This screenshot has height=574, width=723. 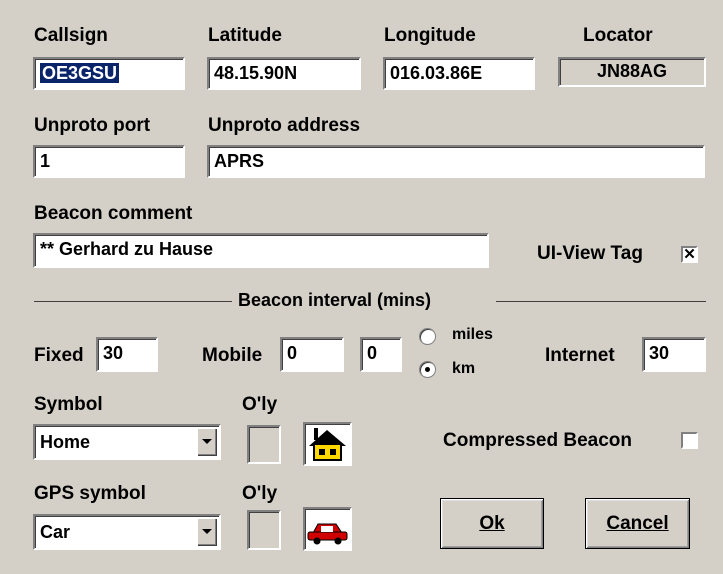 What do you see at coordinates (127, 442) in the screenshot?
I see `symbol-combobox: Home` at bounding box center [127, 442].